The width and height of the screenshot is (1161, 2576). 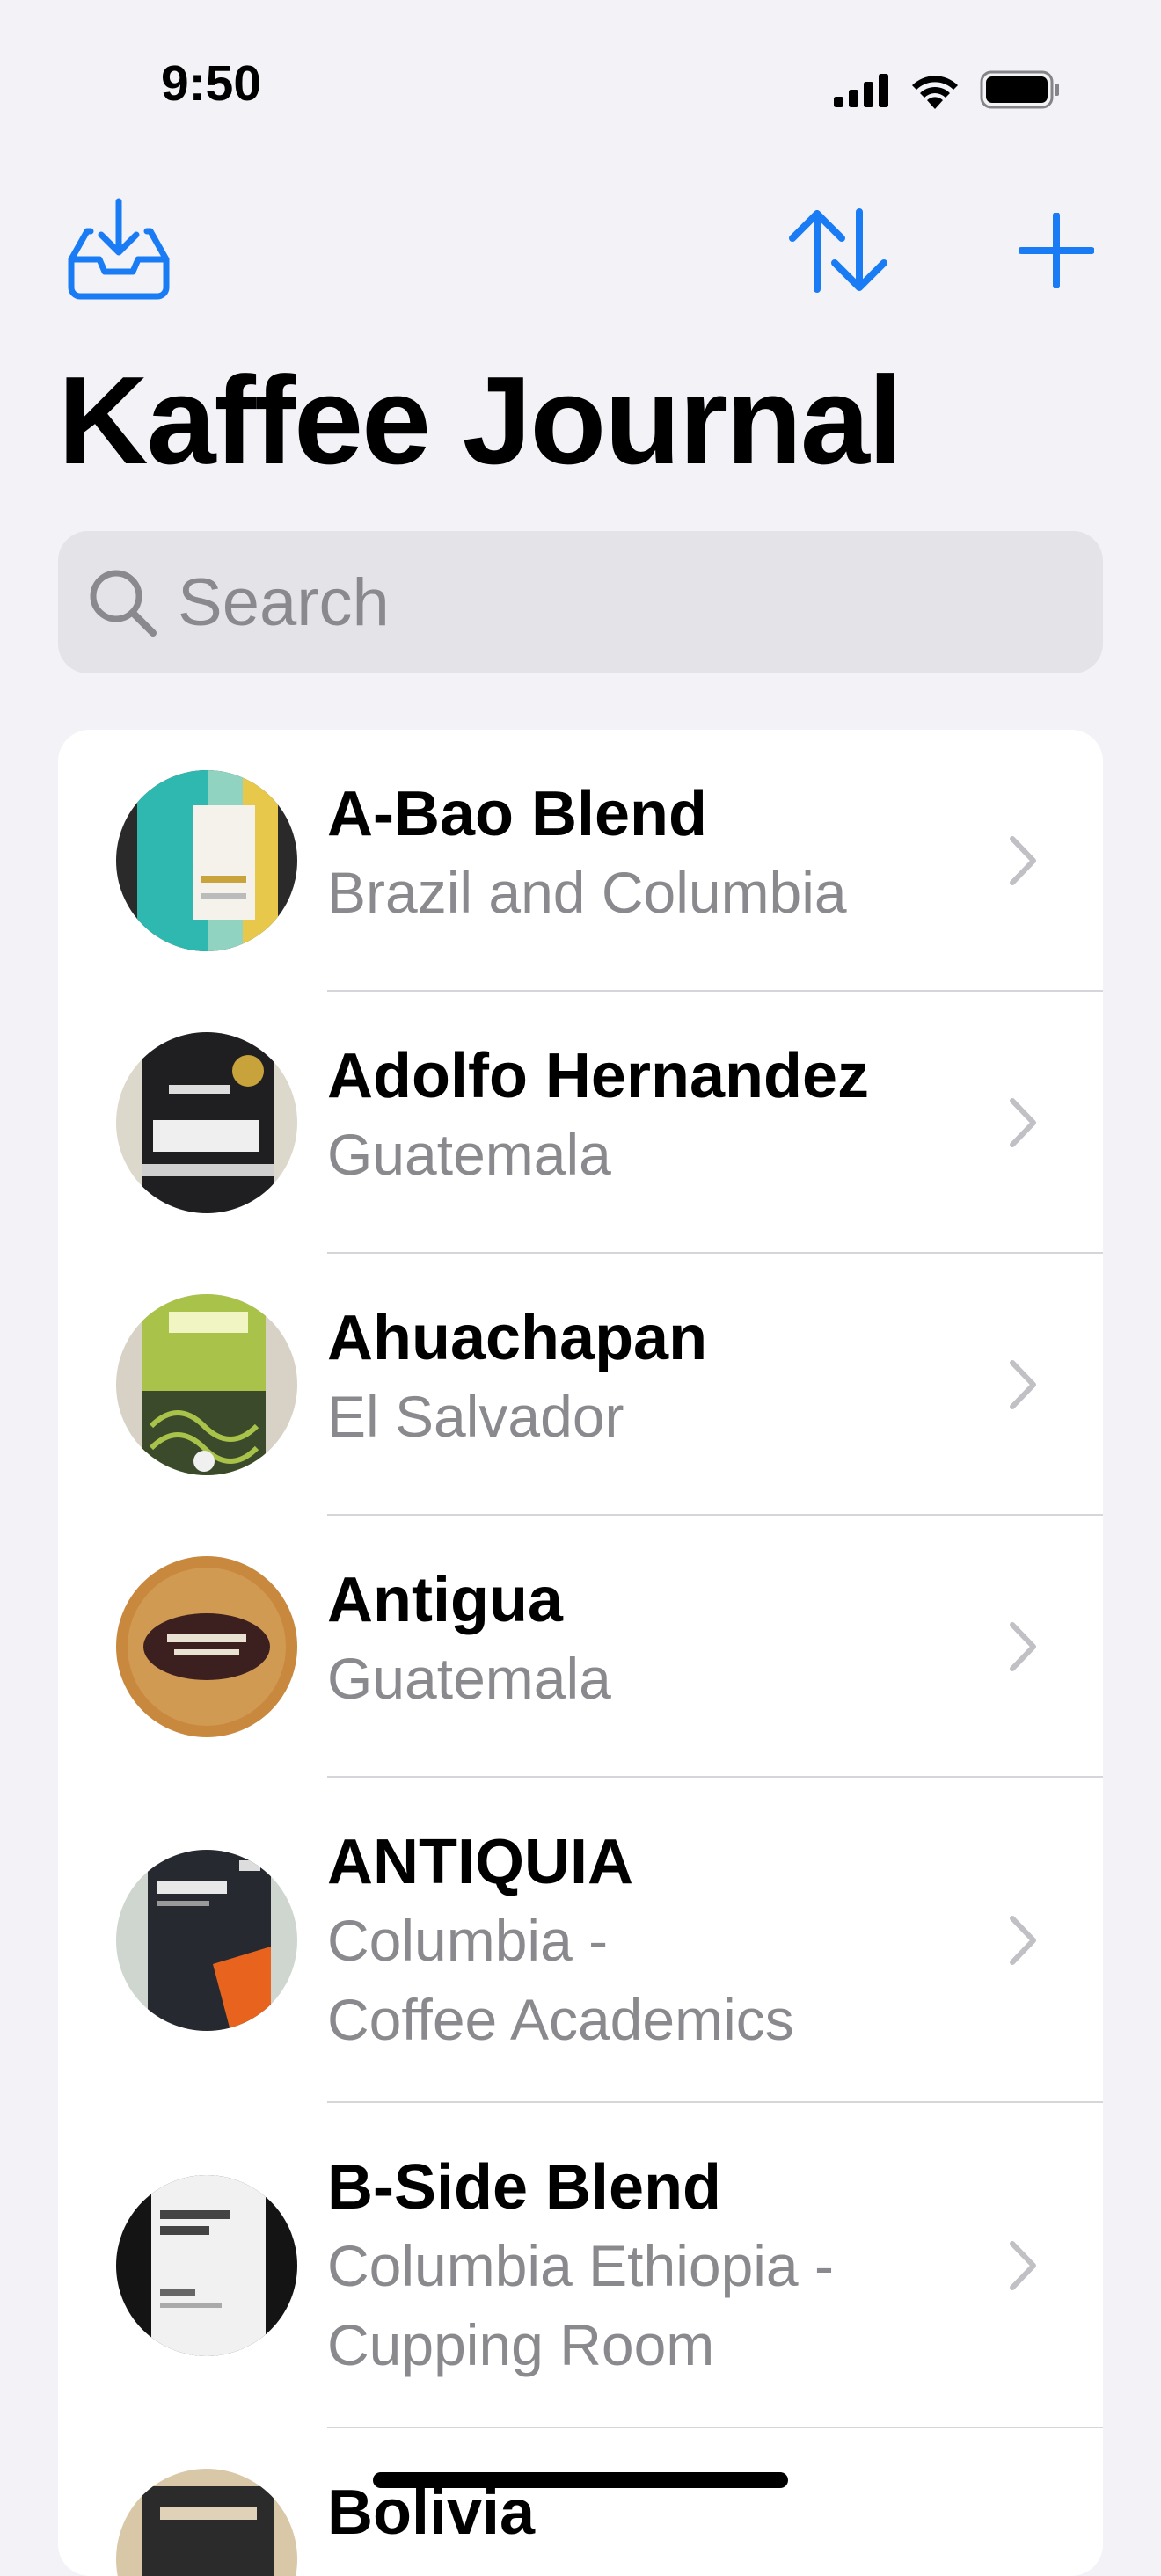 I want to click on coffee-roaster-line-2: Cupping Room, so click(x=521, y=2344).